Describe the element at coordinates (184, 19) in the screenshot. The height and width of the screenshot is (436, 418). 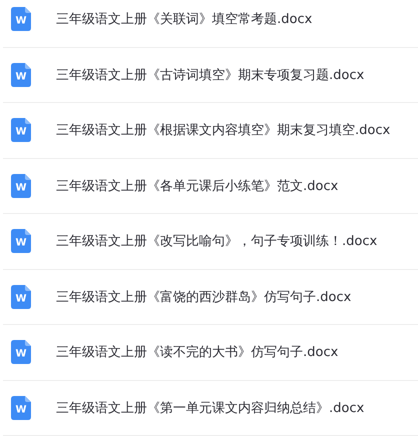
I see `file-name: 三年级语文上册《关联词》填空常考题.docx` at that location.